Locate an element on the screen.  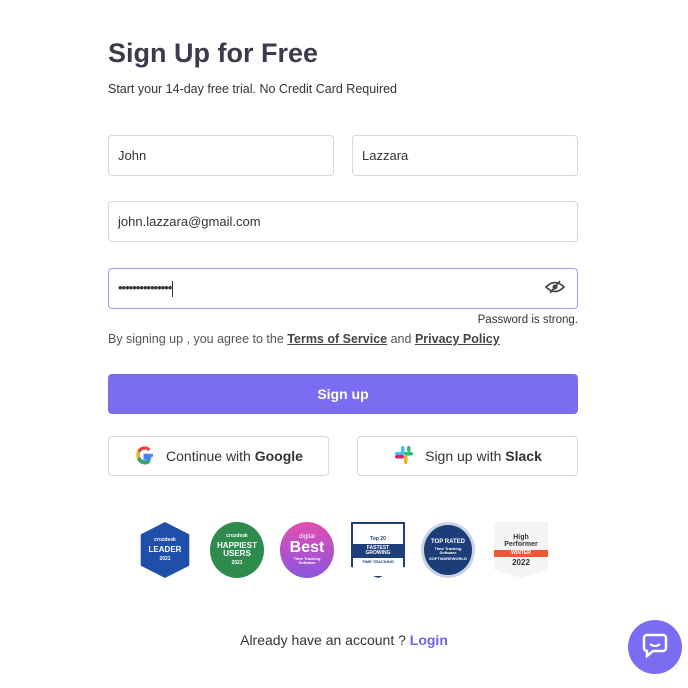
slack-signup-button: Sign up with Slack is located at coordinates (467, 456).